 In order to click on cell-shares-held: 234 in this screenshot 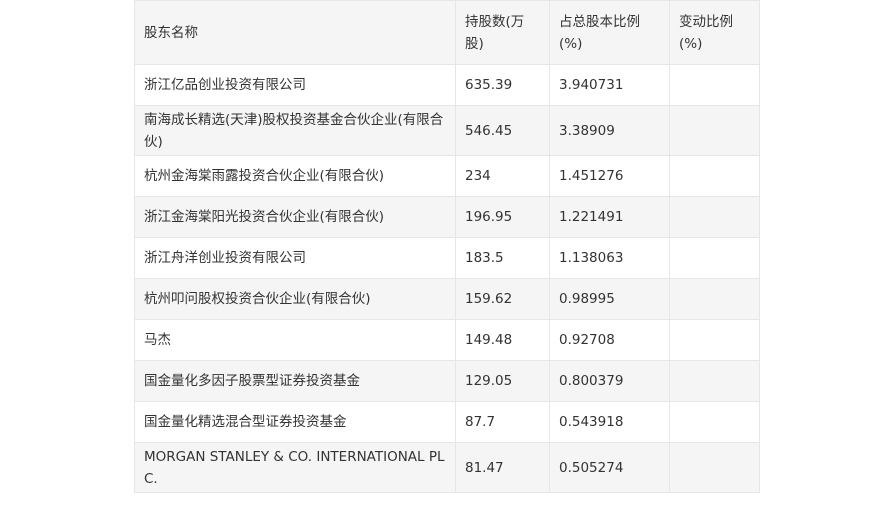, I will do `click(502, 176)`.